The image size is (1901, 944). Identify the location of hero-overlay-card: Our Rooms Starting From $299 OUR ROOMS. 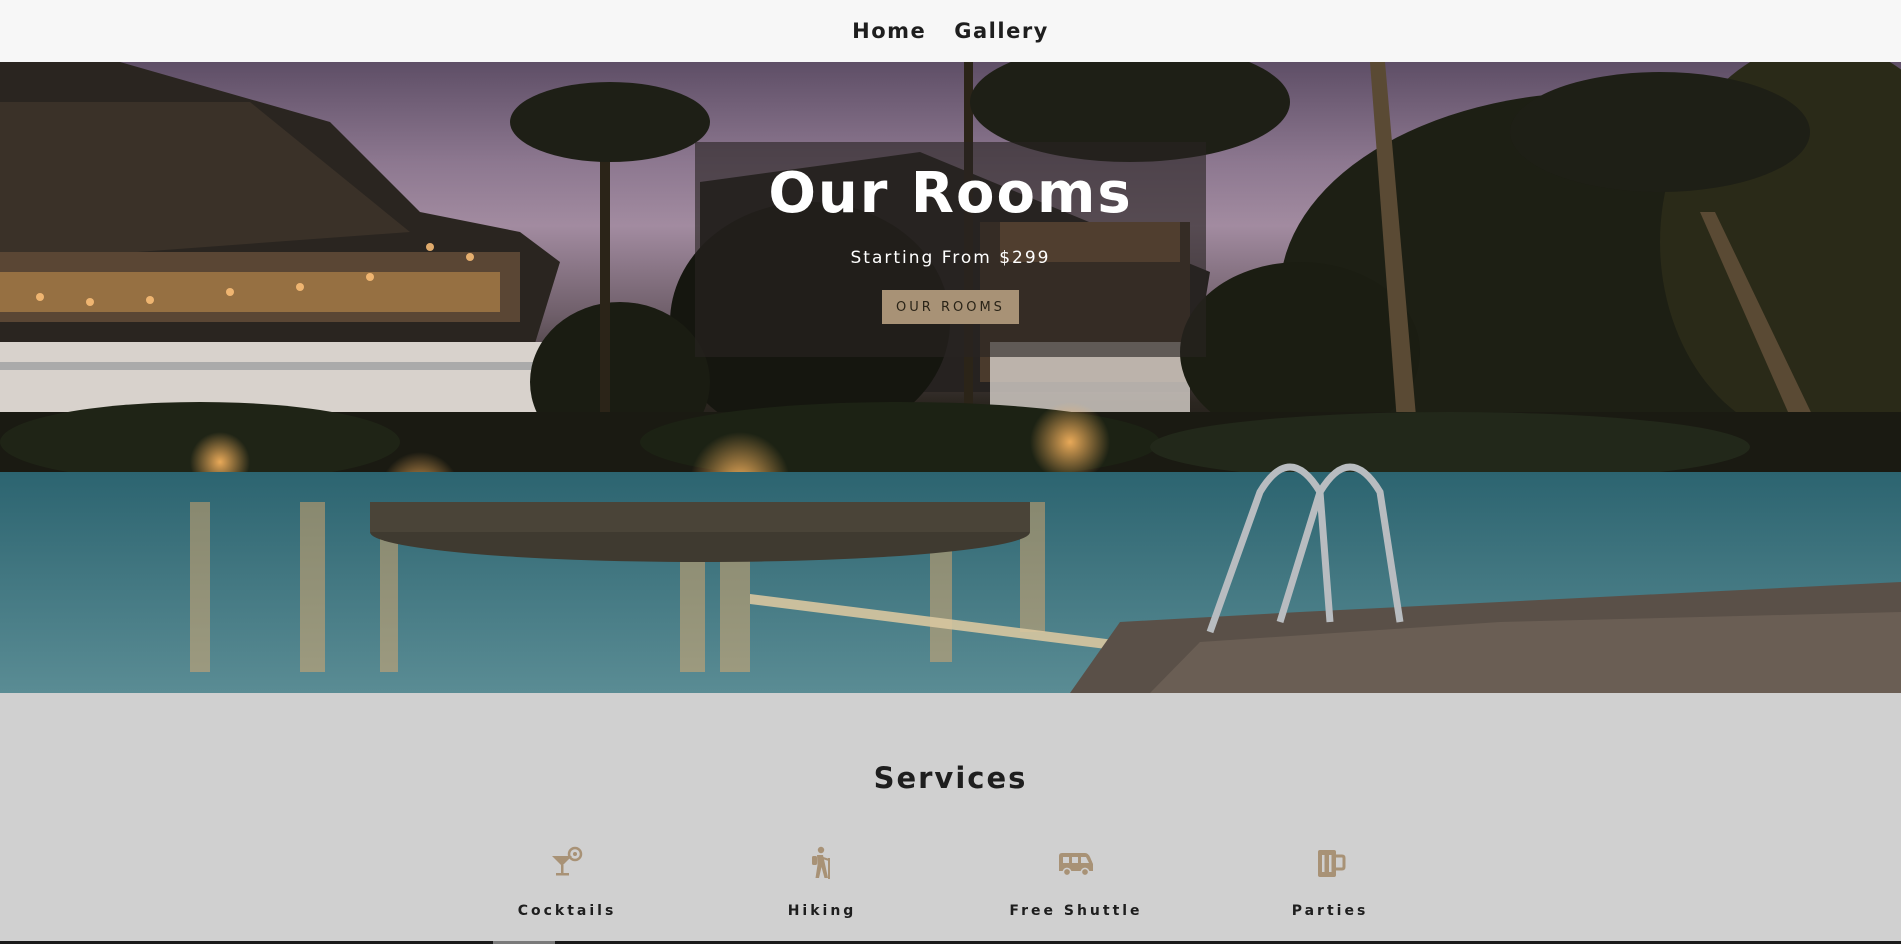
(950, 249).